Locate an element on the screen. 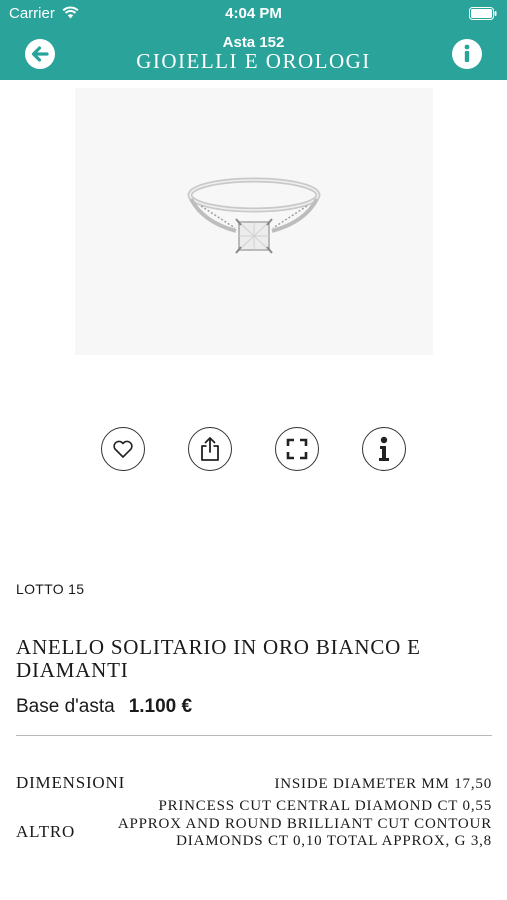 The image size is (507, 900). share-icon is located at coordinates (210, 449).